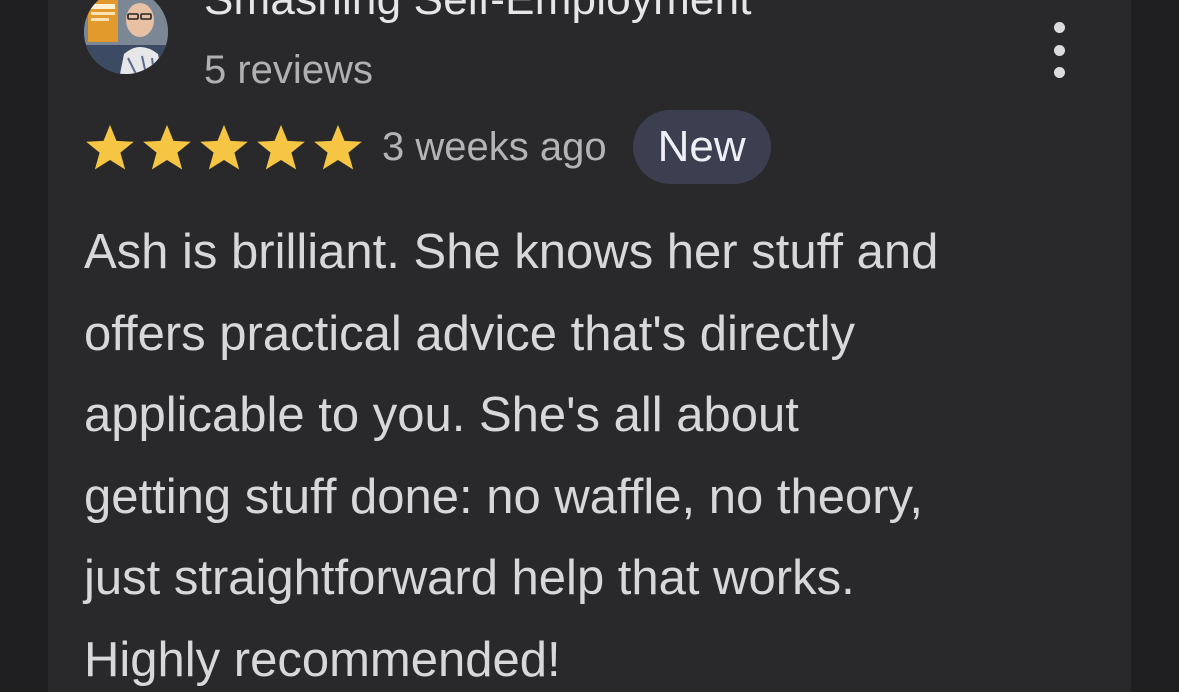 The image size is (1179, 692). What do you see at coordinates (288, 70) in the screenshot?
I see `reviewer-review-count: 5 reviews` at bounding box center [288, 70].